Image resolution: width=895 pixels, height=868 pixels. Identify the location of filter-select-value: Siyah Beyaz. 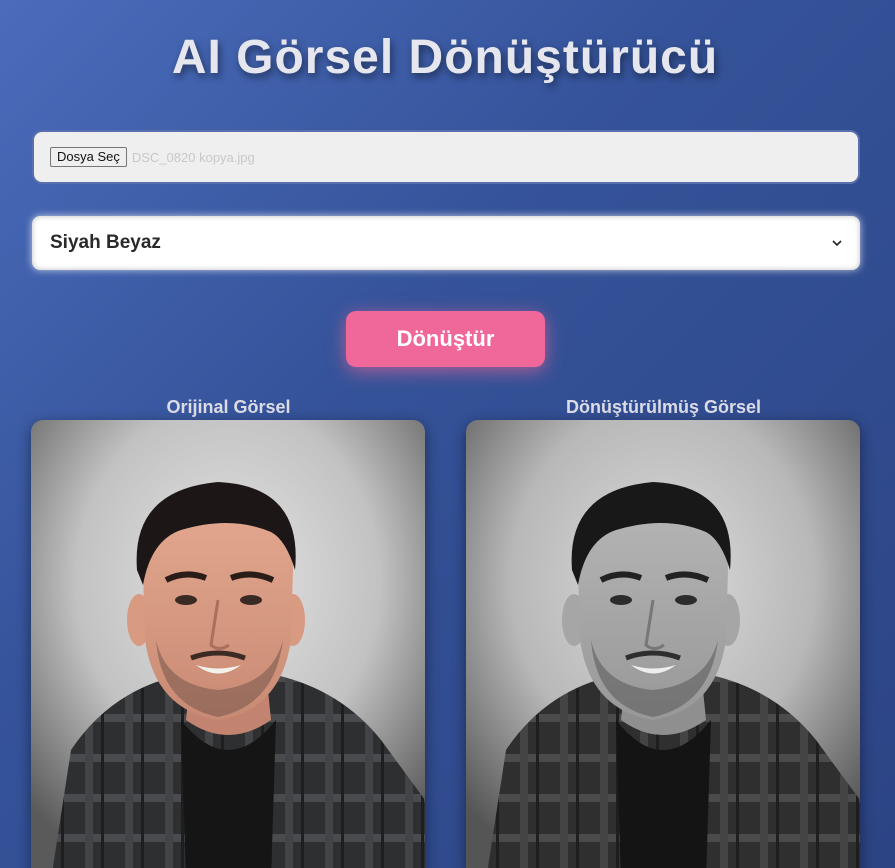
(105, 242).